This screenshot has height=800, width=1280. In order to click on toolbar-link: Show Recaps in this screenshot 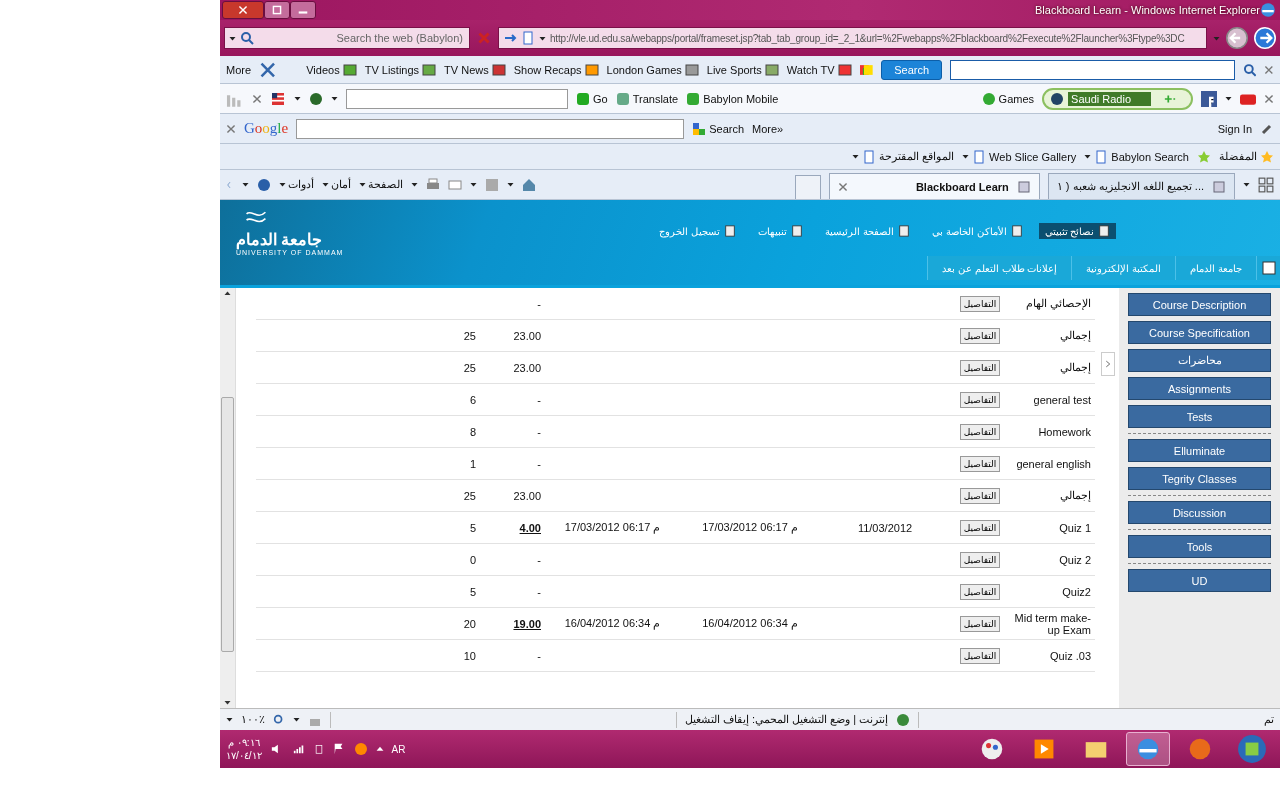, I will do `click(556, 69)`.